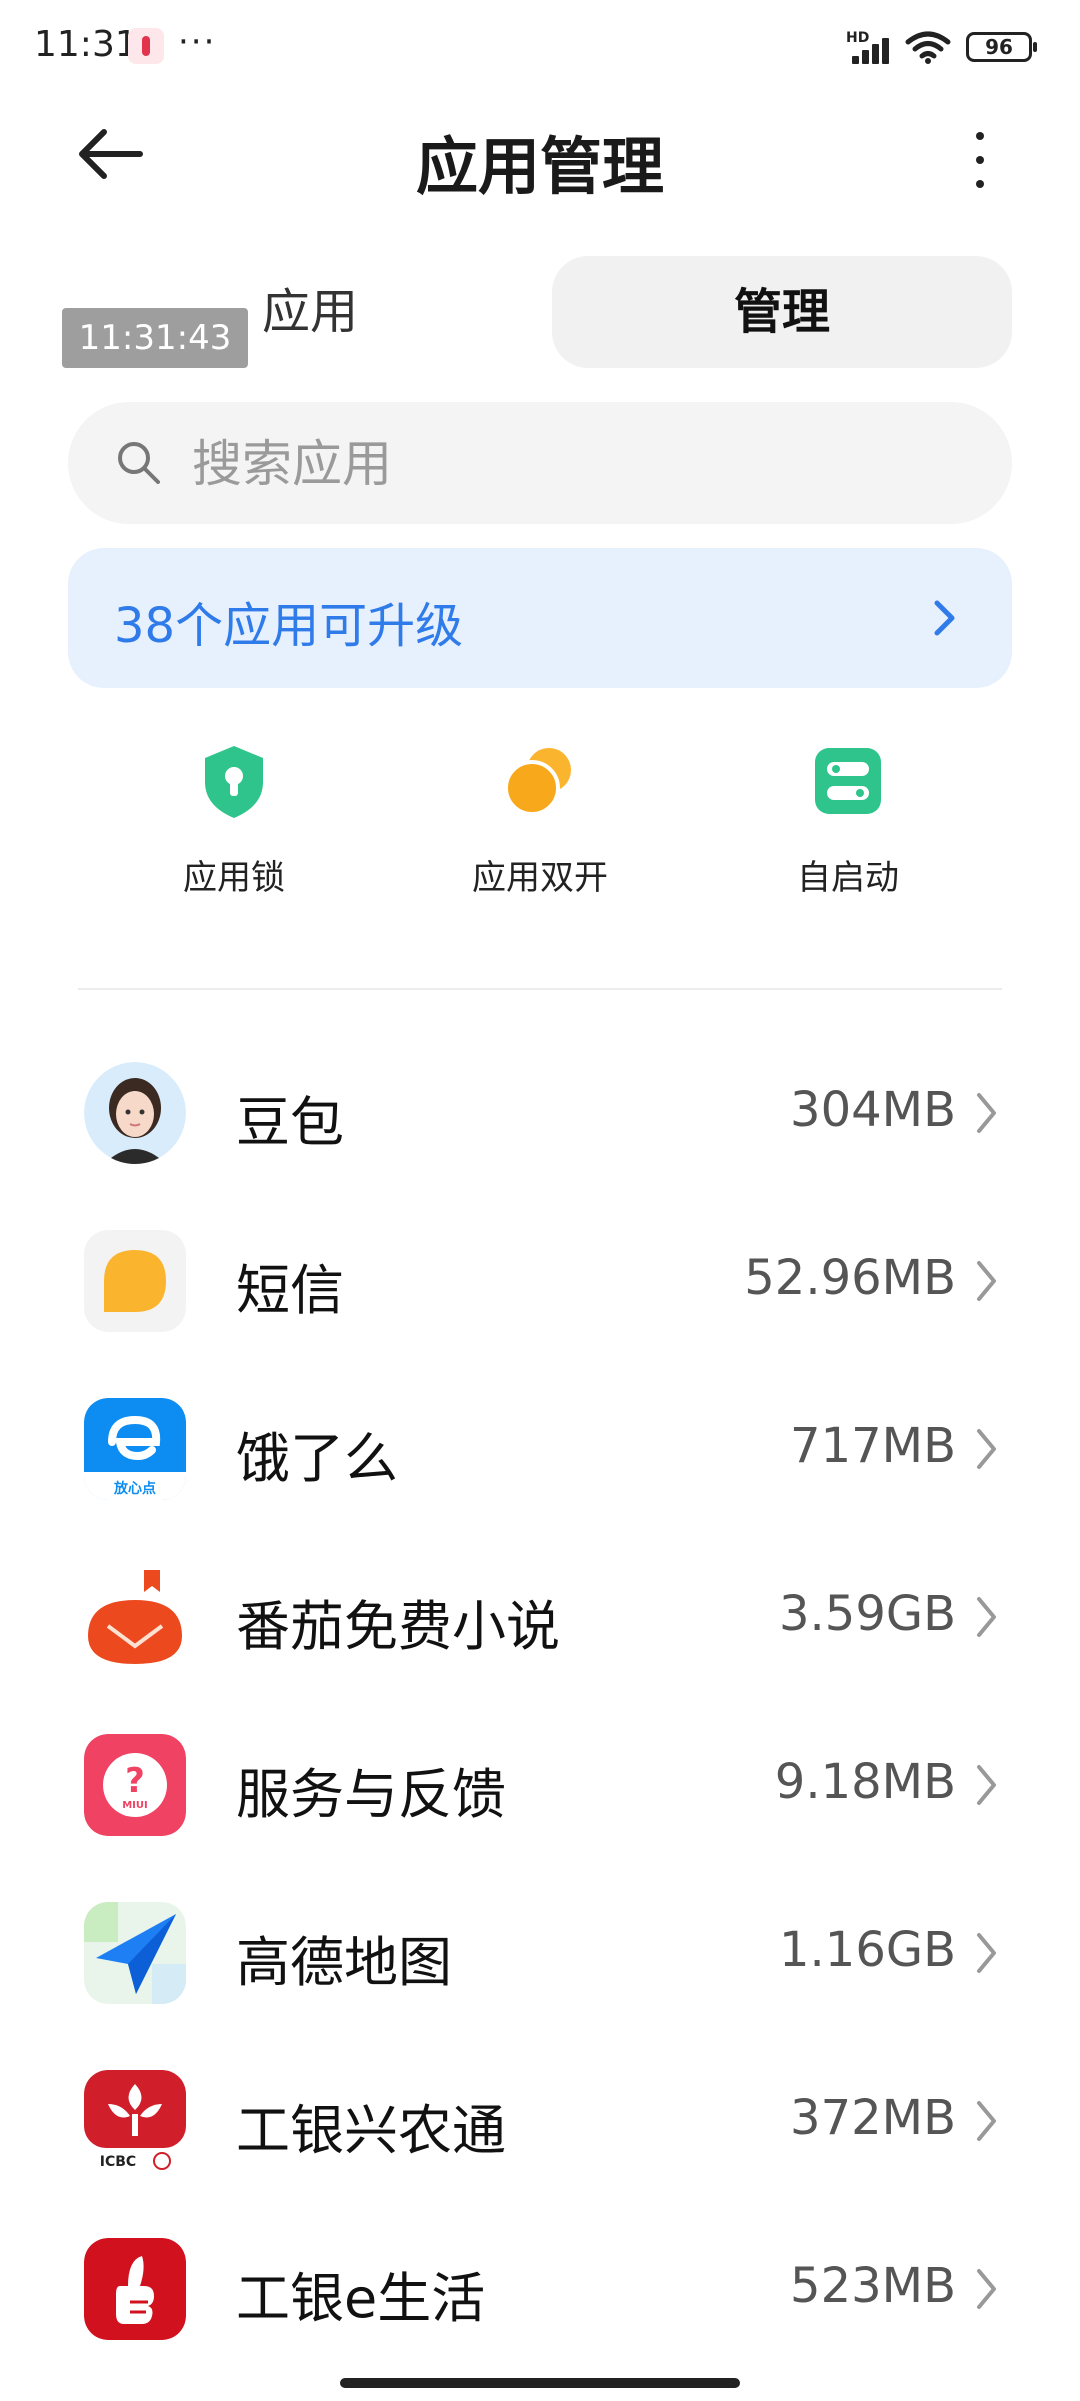 The image size is (1080, 2401). I want to click on battery-icon: 96, so click(1001, 47).